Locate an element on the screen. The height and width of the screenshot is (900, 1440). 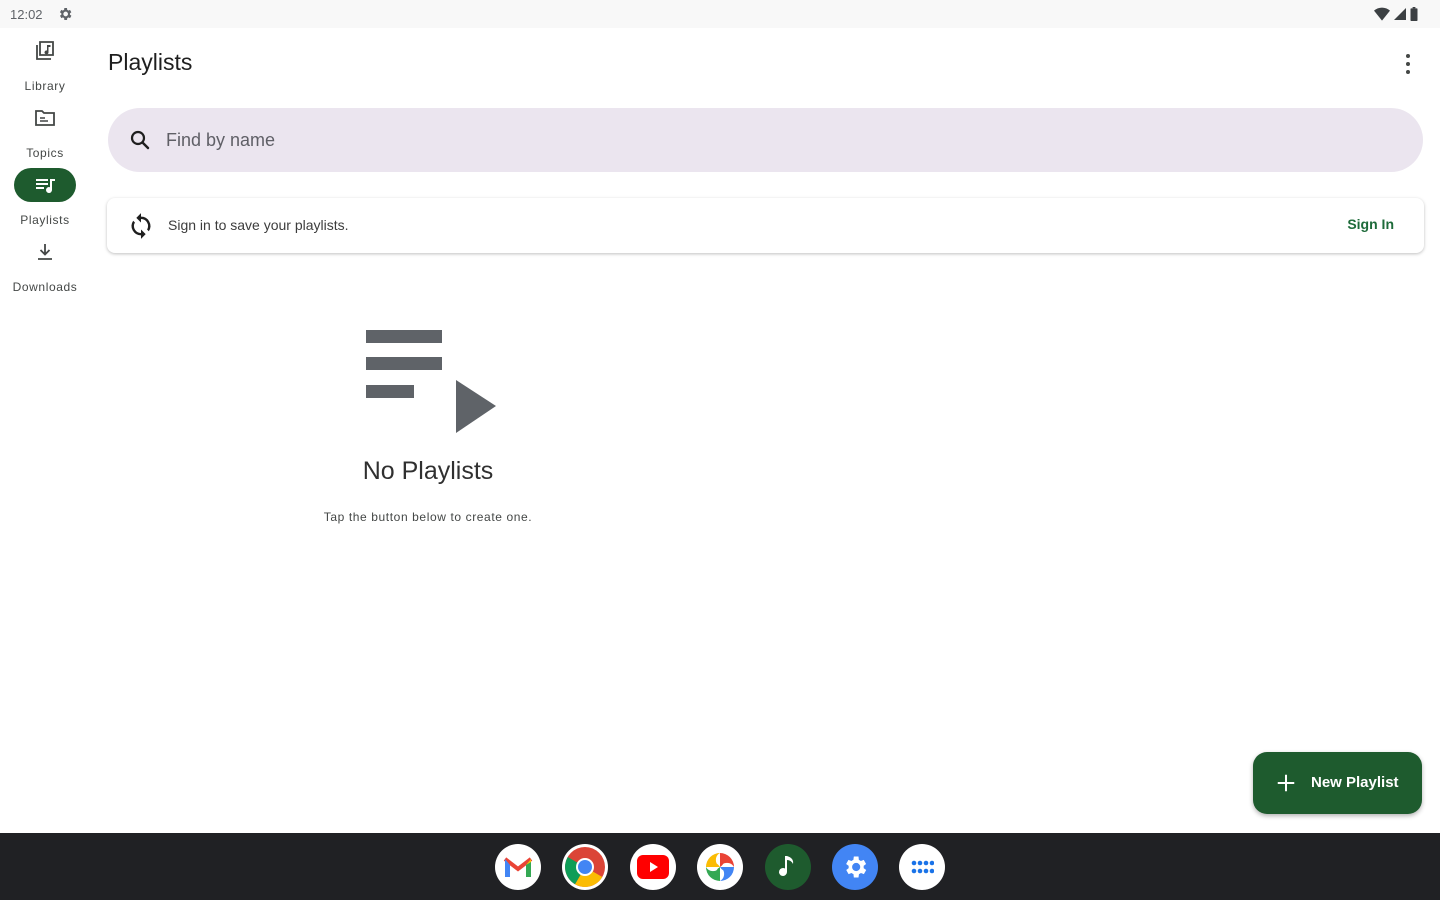
navigation-rail: Library Topics Playlists Downloads is located at coordinates (45, 430).